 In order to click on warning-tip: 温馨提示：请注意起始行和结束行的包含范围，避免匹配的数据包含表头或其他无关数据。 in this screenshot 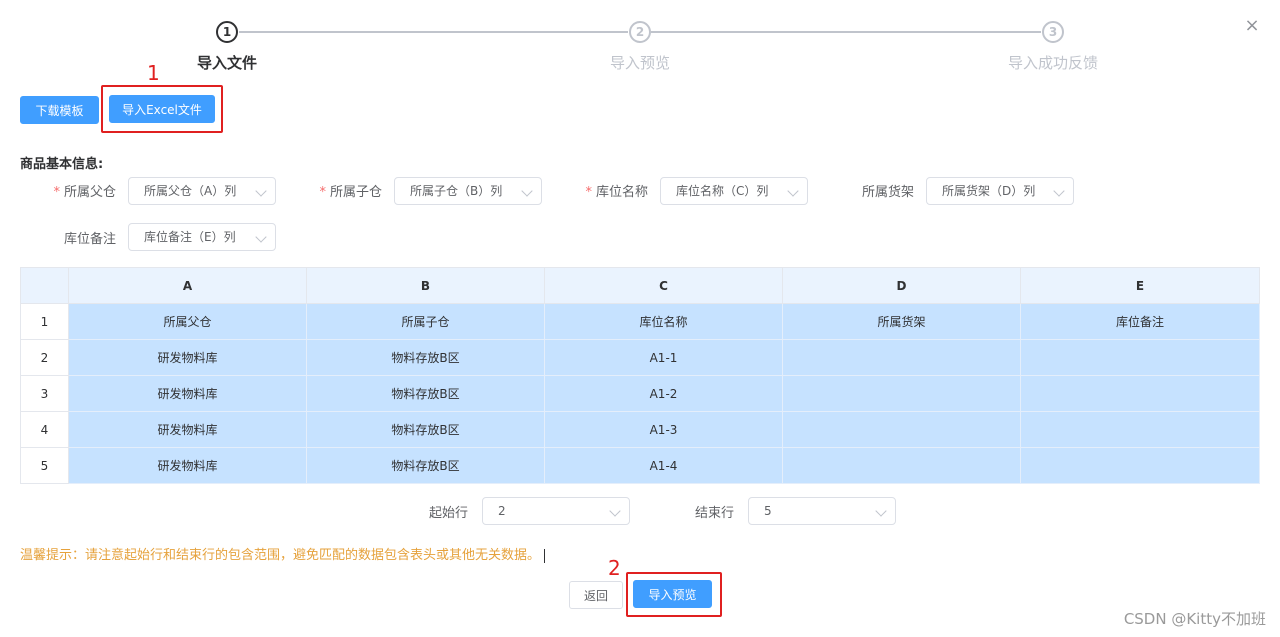, I will do `click(283, 553)`.